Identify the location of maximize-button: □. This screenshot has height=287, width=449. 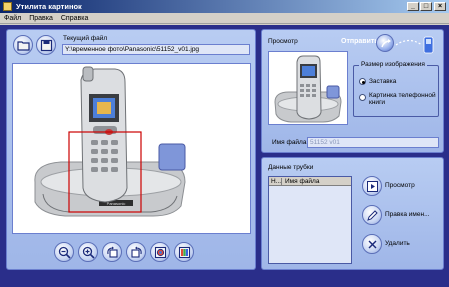
(426, 6).